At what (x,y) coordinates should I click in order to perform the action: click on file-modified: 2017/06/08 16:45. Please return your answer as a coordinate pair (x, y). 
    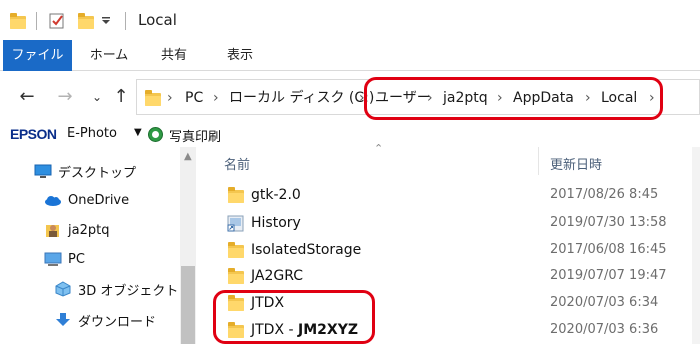
    Looking at the image, I should click on (608, 249).